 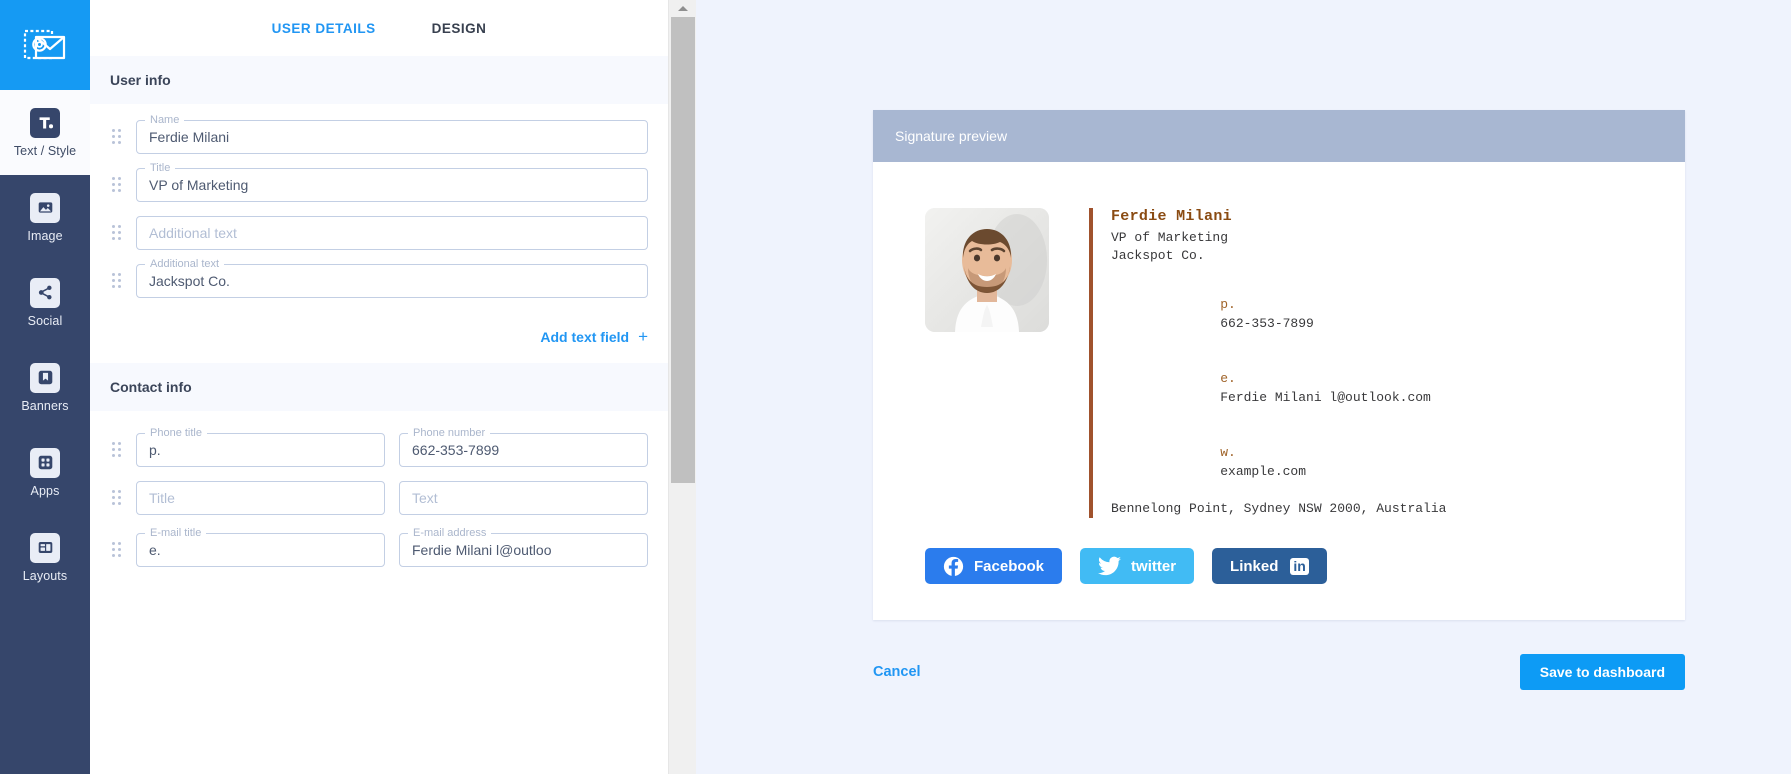 I want to click on name-field-wrap: Name, so click(x=392, y=133).